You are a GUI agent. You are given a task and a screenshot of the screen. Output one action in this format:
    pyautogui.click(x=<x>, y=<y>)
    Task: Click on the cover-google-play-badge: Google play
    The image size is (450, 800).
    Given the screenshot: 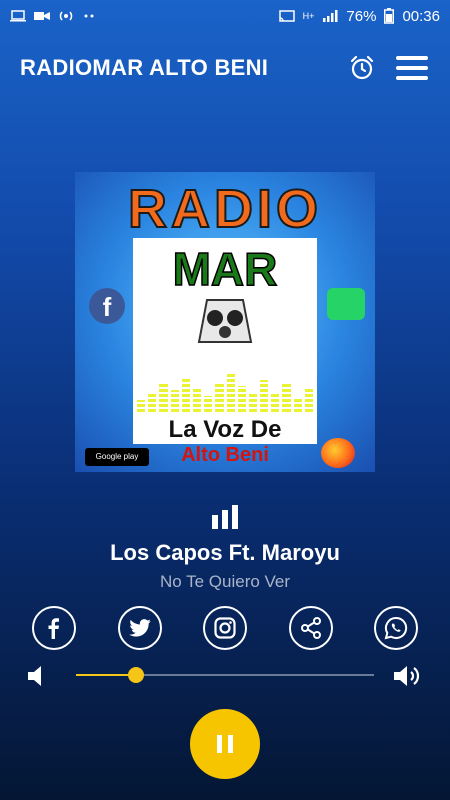 What is the action you would take?
    pyautogui.click(x=117, y=457)
    